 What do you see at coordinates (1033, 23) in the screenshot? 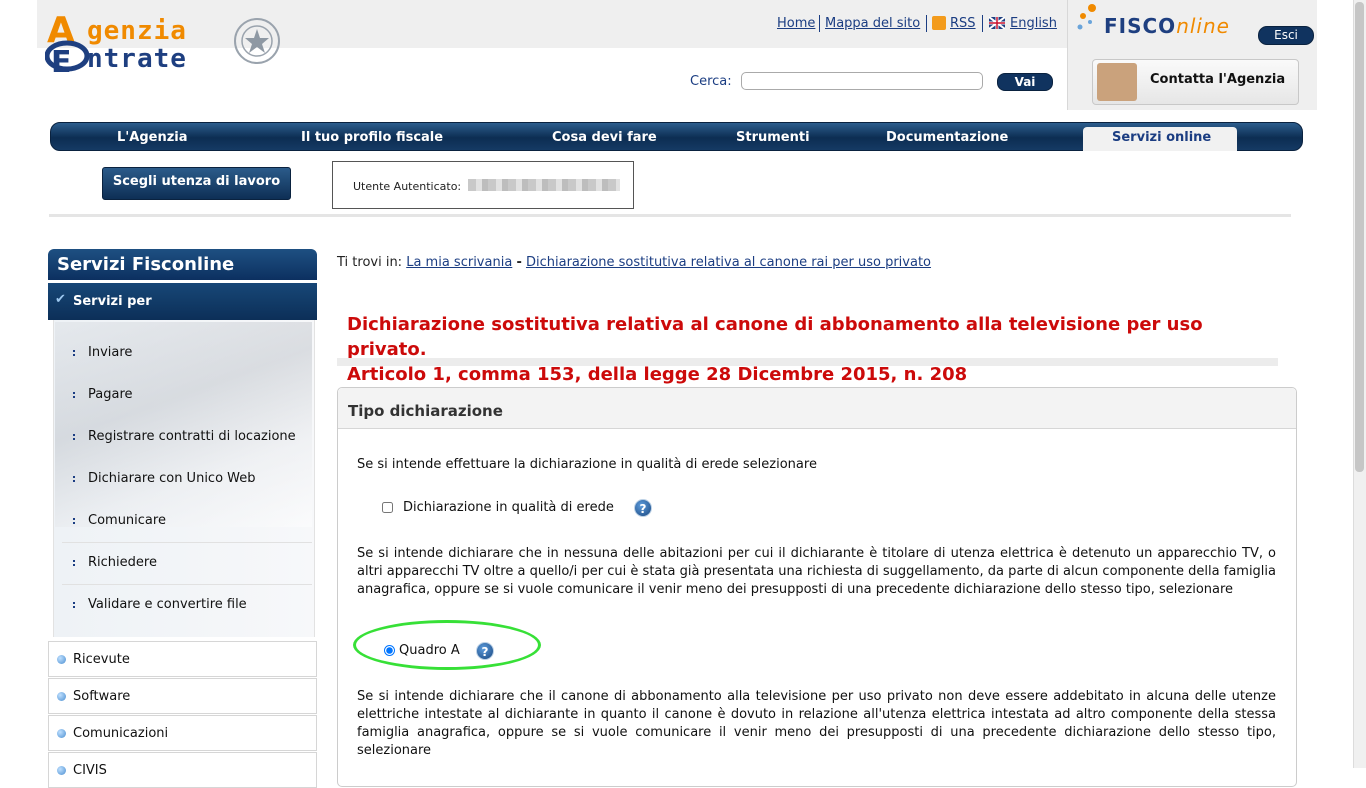
I see `english-link: English` at bounding box center [1033, 23].